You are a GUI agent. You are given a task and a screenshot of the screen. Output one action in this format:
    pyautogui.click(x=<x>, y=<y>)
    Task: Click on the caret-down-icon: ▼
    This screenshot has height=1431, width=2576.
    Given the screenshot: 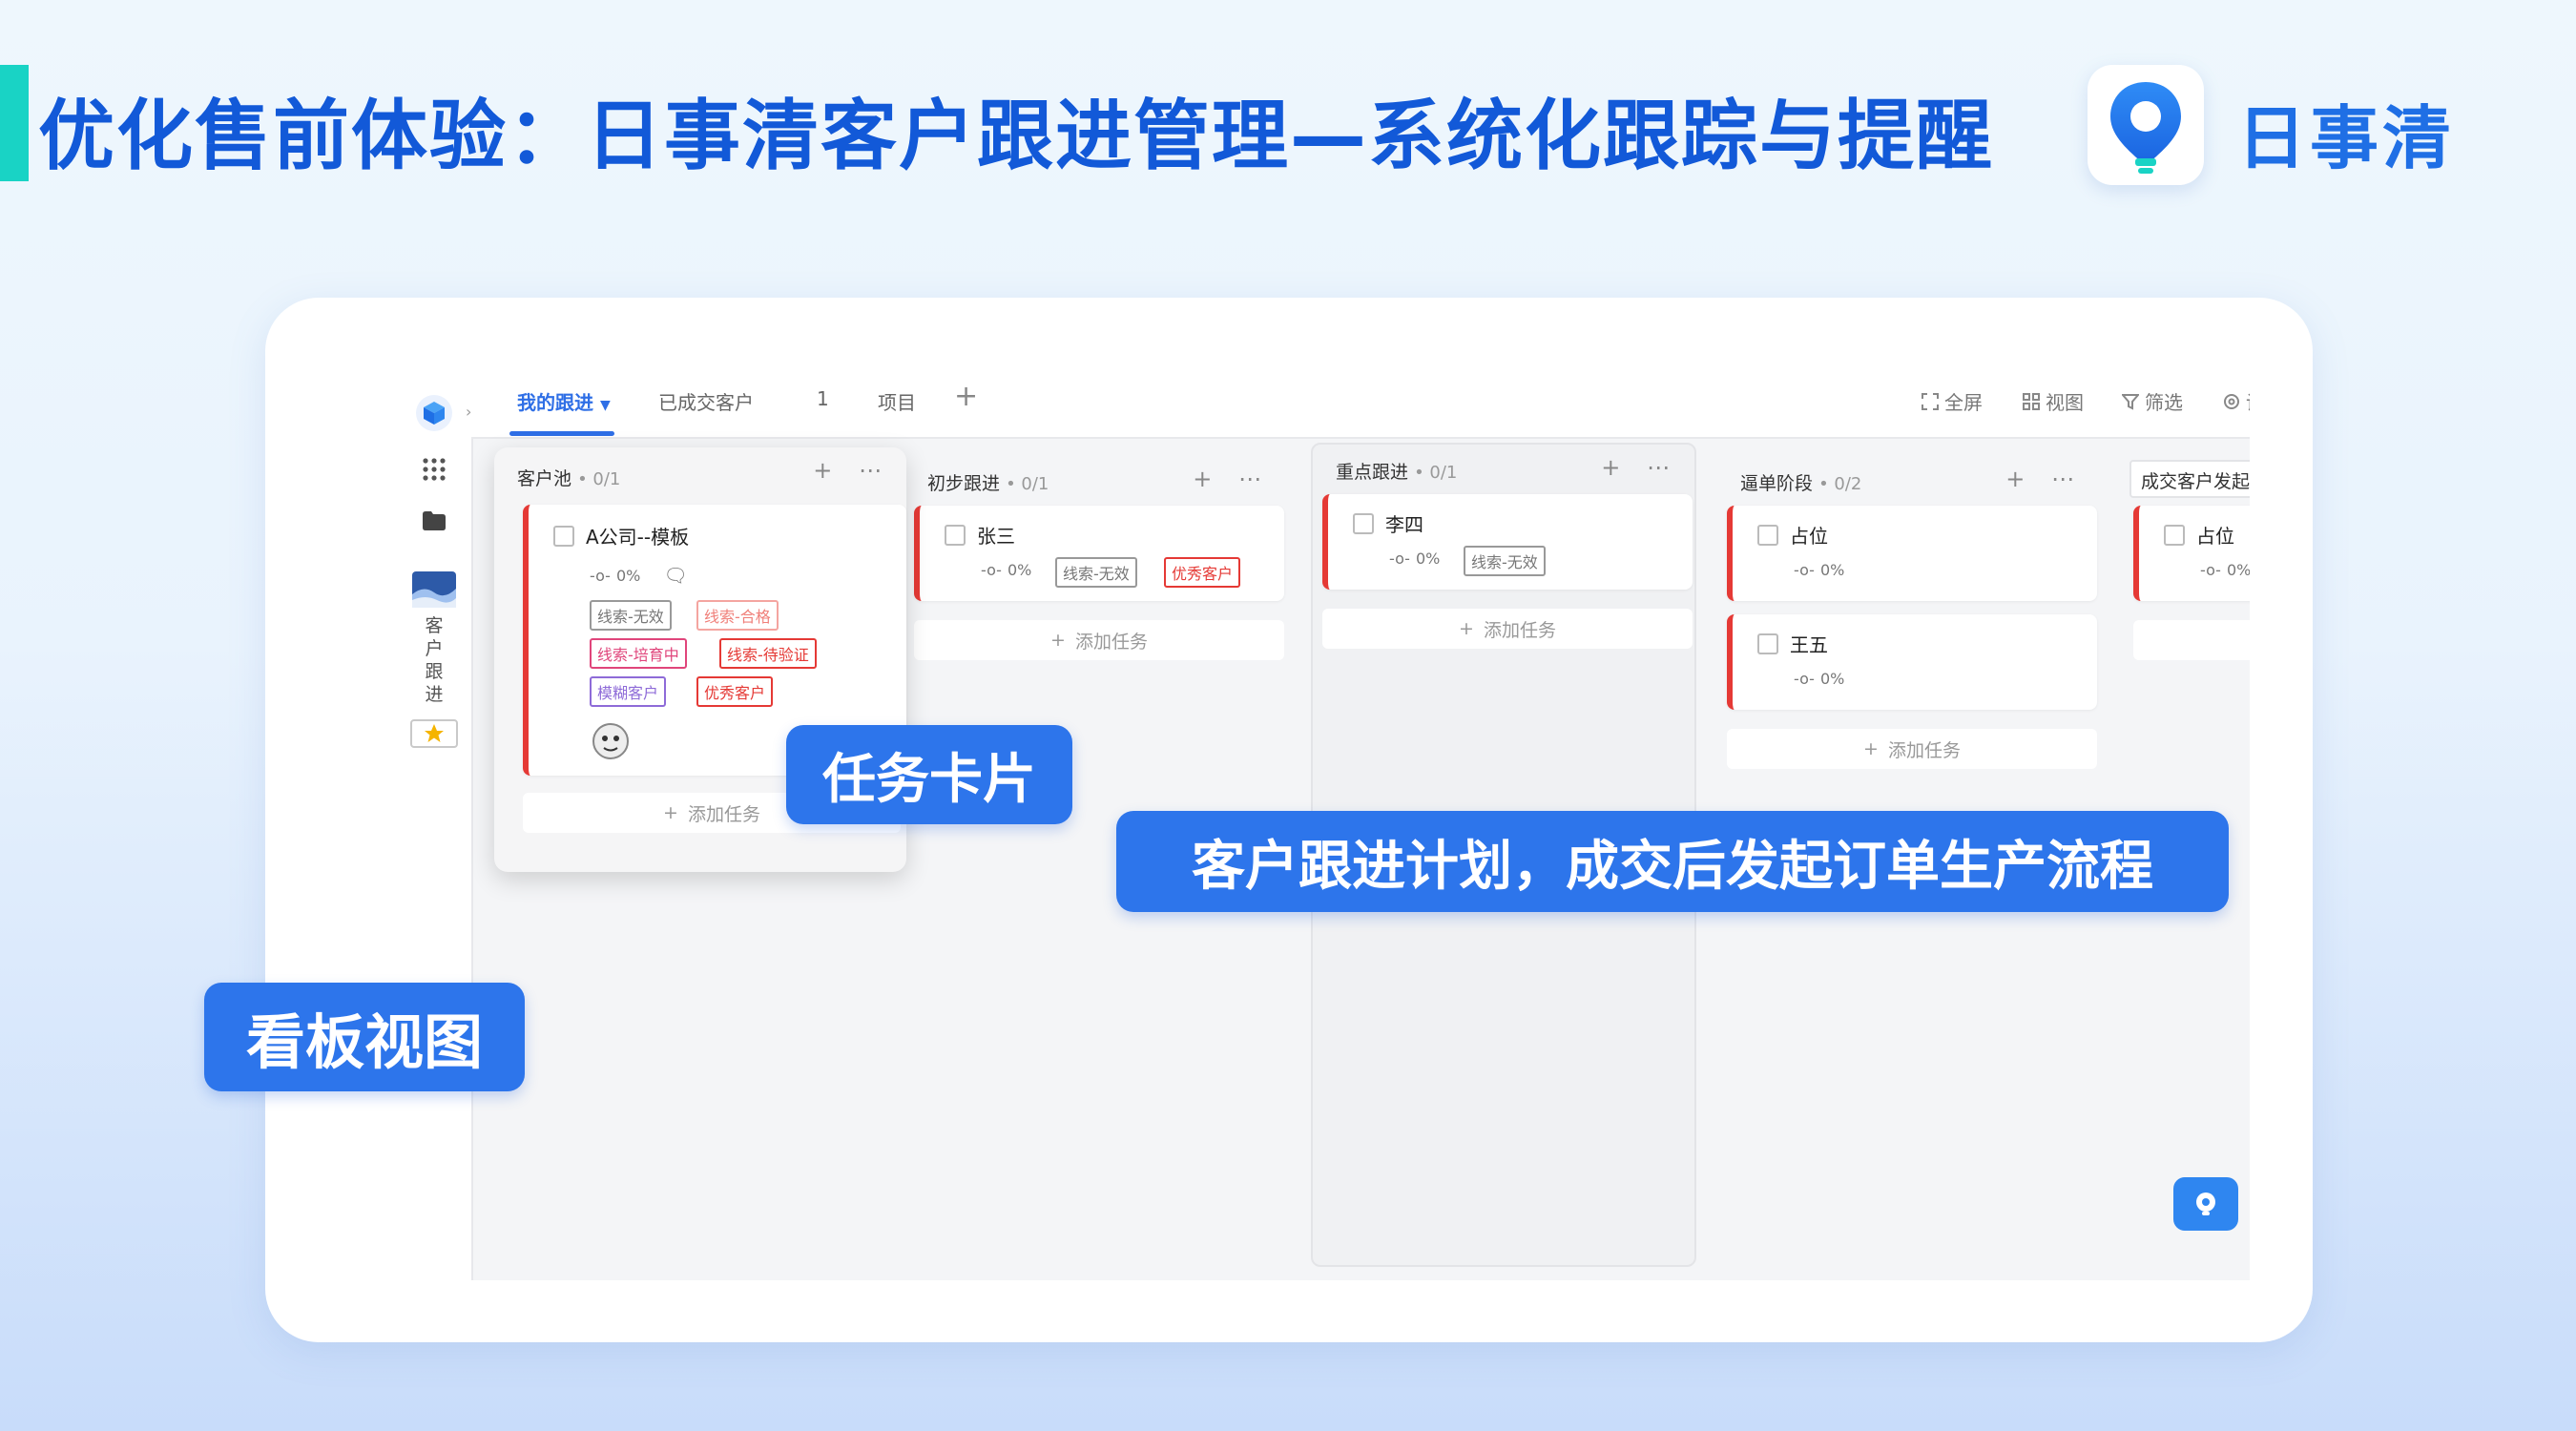 What is the action you would take?
    pyautogui.click(x=605, y=405)
    